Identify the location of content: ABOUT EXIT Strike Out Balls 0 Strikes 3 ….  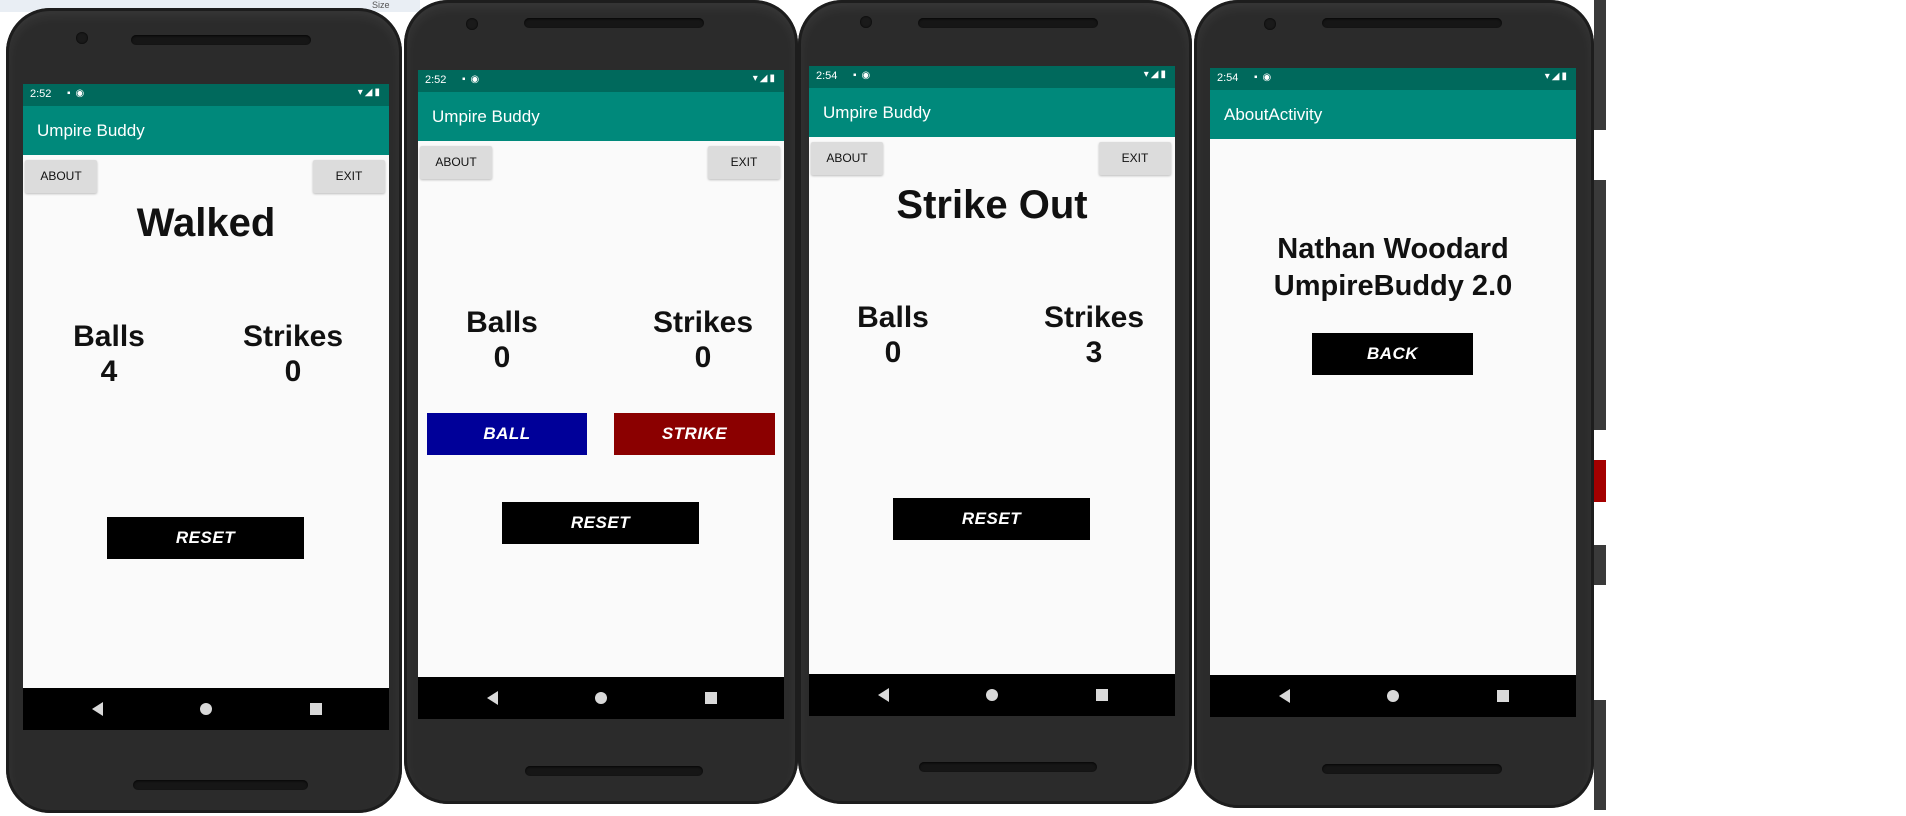
(992, 405).